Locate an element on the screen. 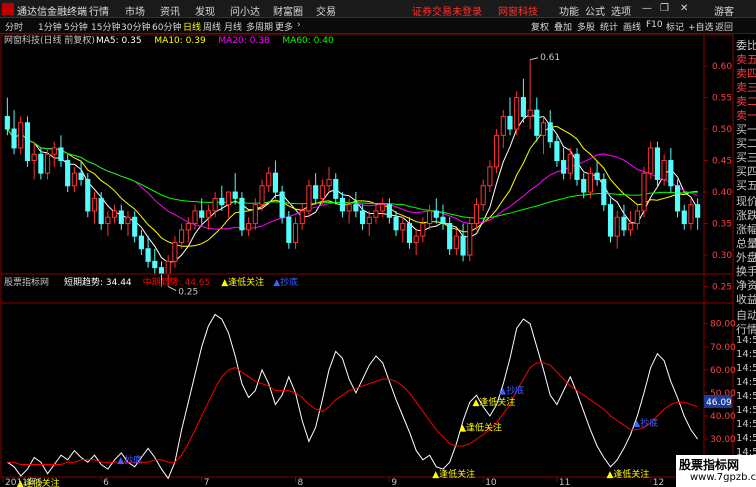  login-status: 证券交易未登录 is located at coordinates (447, 10).